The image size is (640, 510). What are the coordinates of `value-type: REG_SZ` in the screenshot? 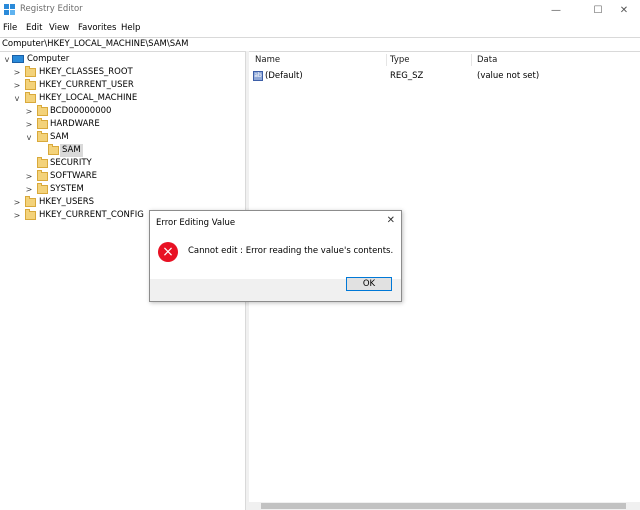 It's located at (407, 76).